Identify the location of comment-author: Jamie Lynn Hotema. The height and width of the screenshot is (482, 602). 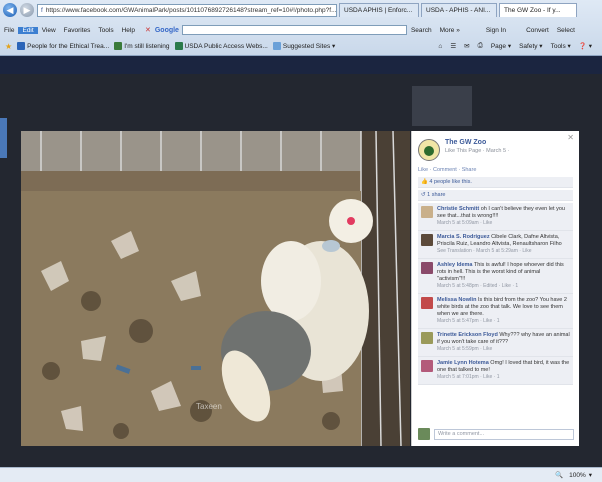
(463, 363).